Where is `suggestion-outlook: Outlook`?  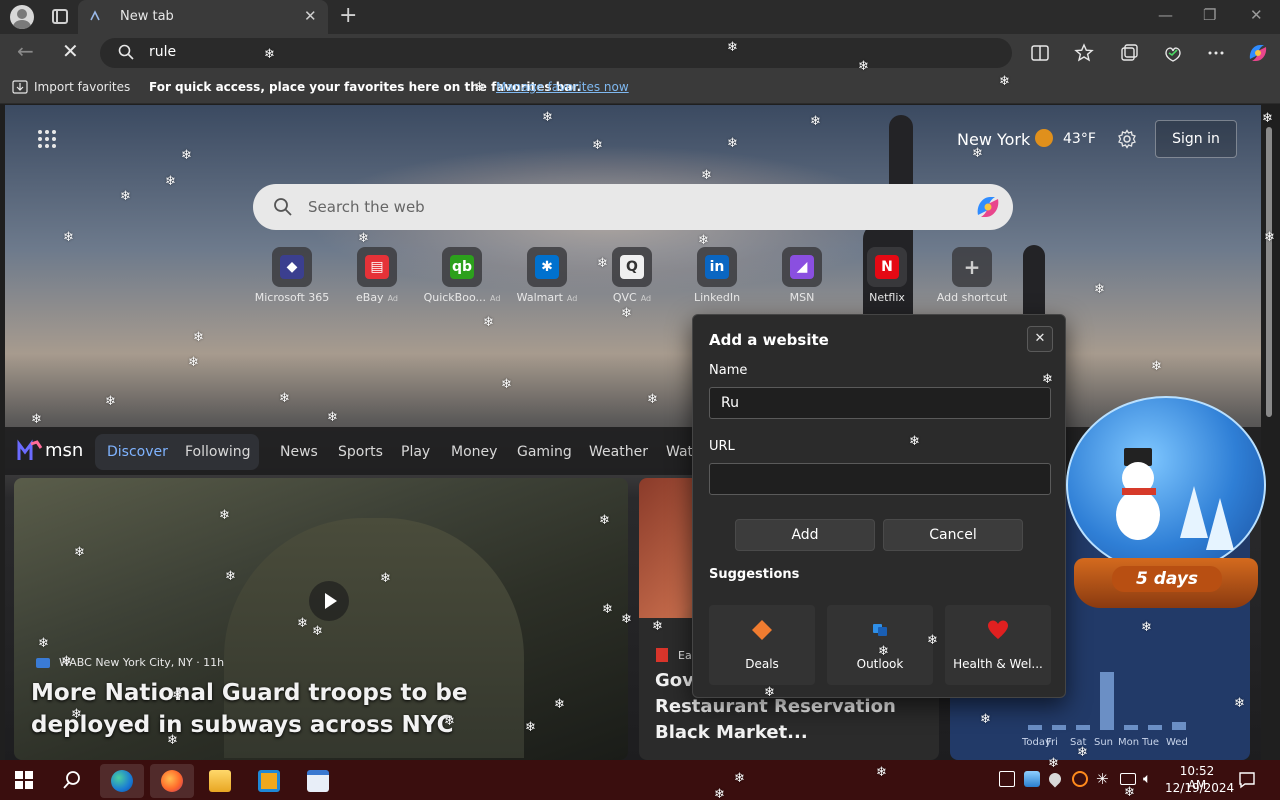 suggestion-outlook: Outlook is located at coordinates (880, 645).